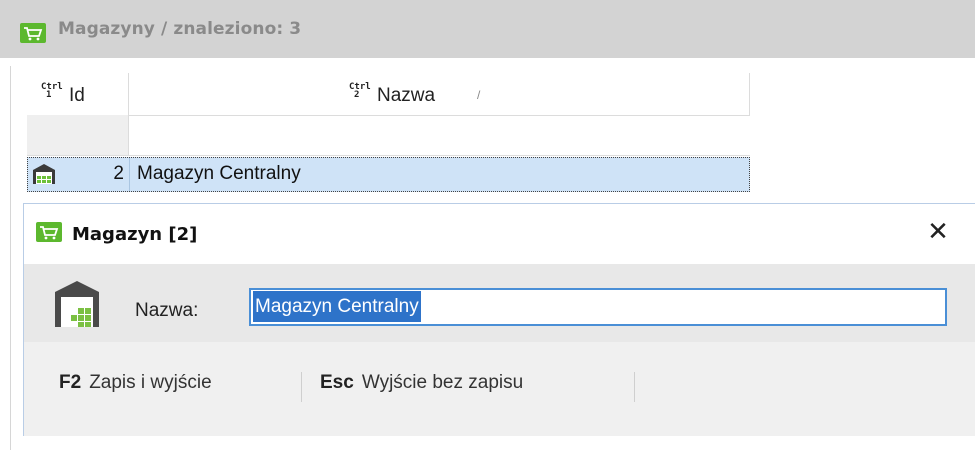 Image resolution: width=975 pixels, height=450 pixels. I want to click on column-label-id: Id, so click(77, 95).